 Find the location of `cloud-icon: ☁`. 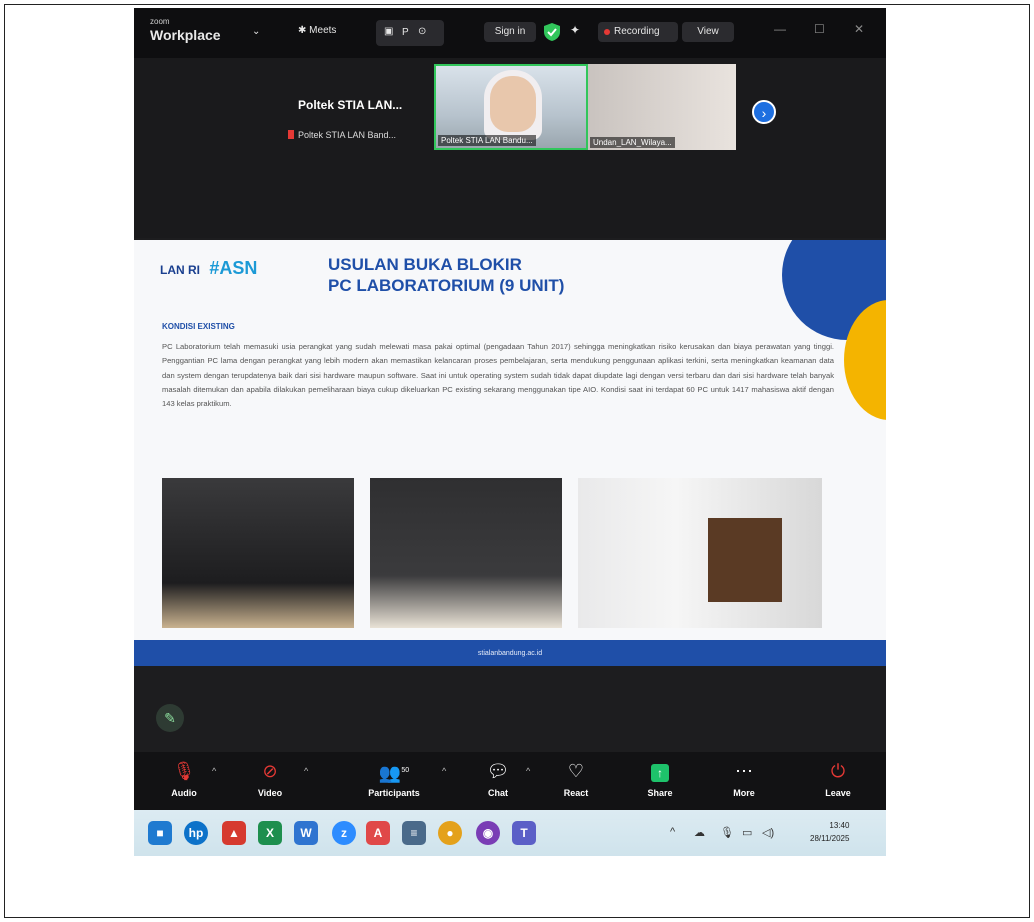

cloud-icon: ☁ is located at coordinates (699, 832).